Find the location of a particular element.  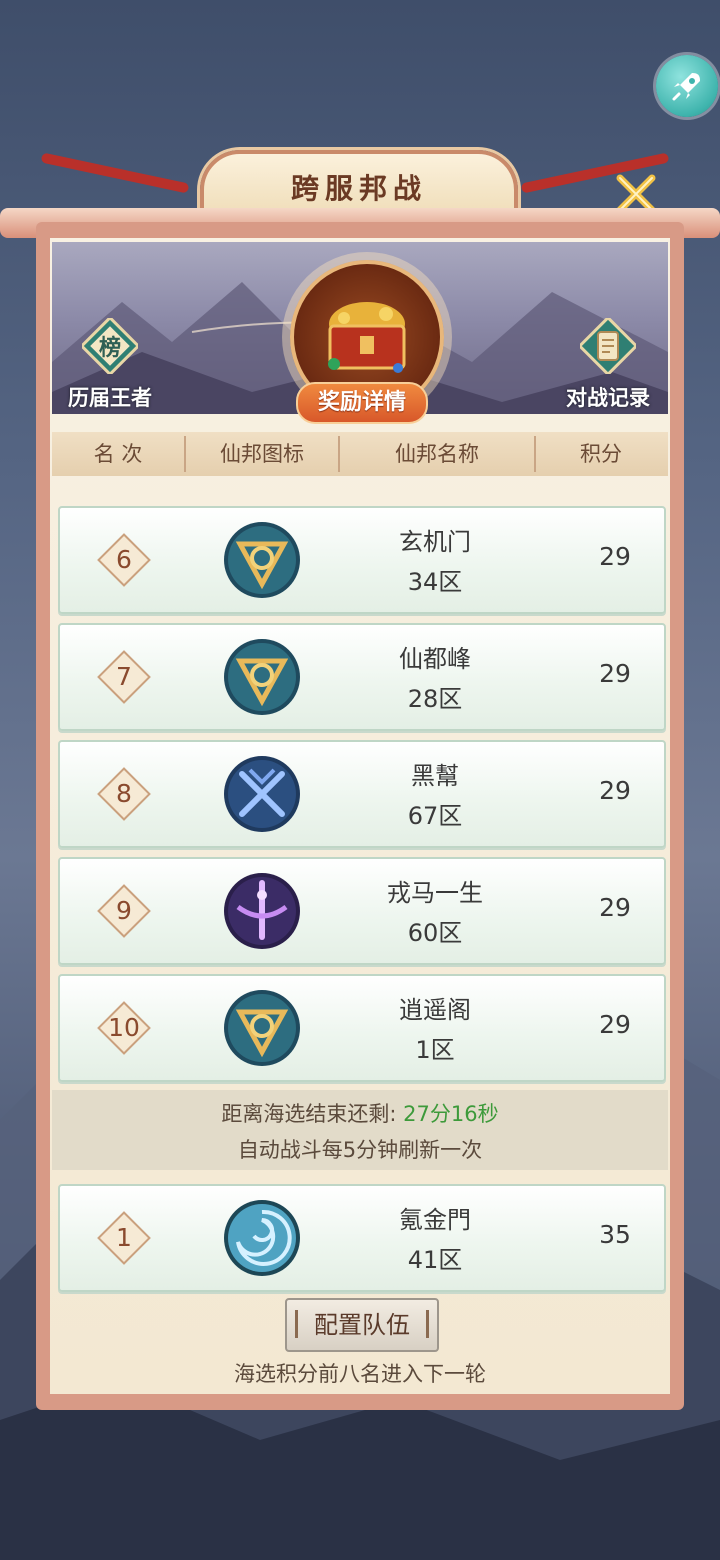

header-rank: 名 次 is located at coordinates (118, 454).